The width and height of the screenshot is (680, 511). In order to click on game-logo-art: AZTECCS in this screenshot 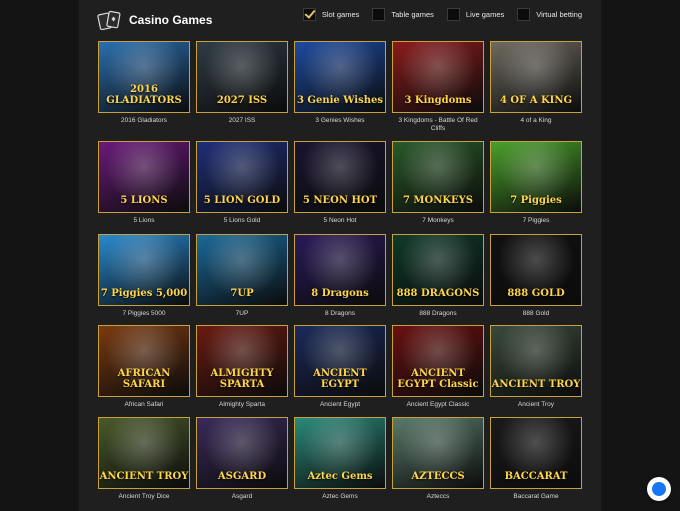, I will do `click(438, 476)`.